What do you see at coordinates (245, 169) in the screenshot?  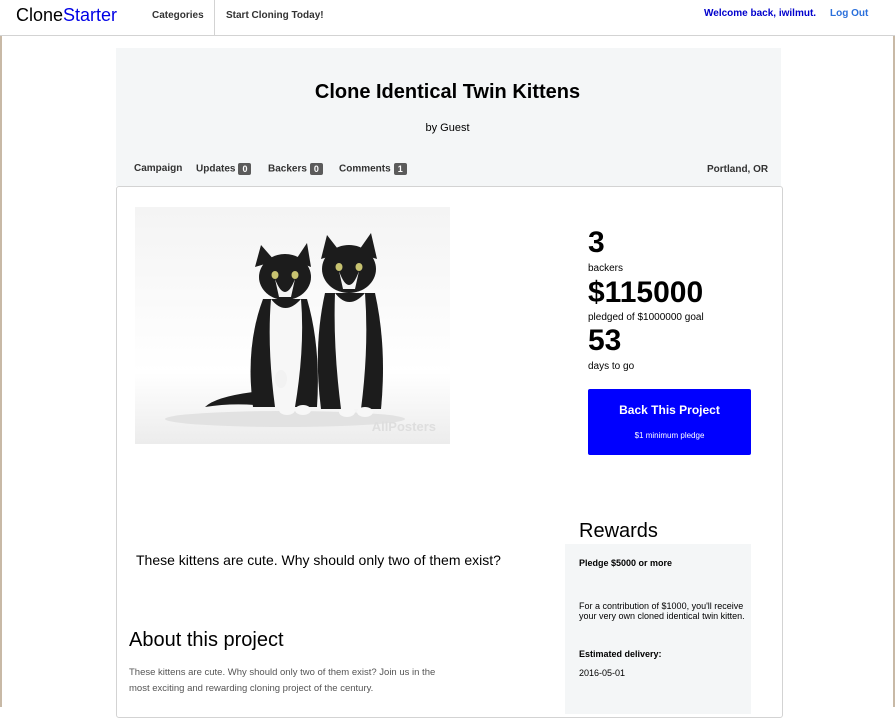 I see `updates-count-badge: 0` at bounding box center [245, 169].